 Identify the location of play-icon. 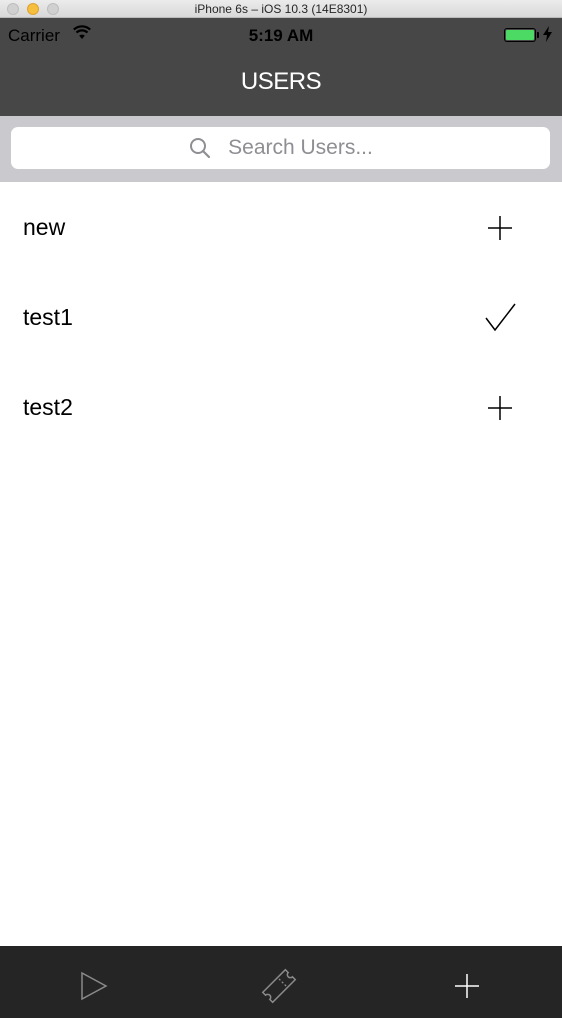
(92, 986).